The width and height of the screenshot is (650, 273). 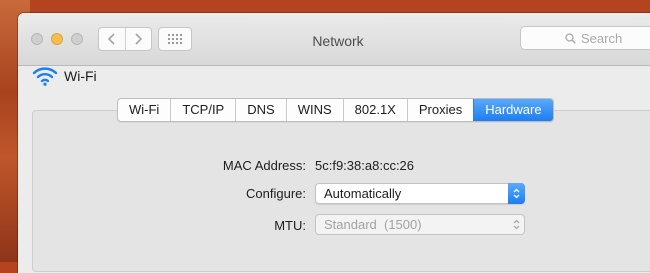 What do you see at coordinates (264, 165) in the screenshot?
I see `mac-address-label: MAC Address:` at bounding box center [264, 165].